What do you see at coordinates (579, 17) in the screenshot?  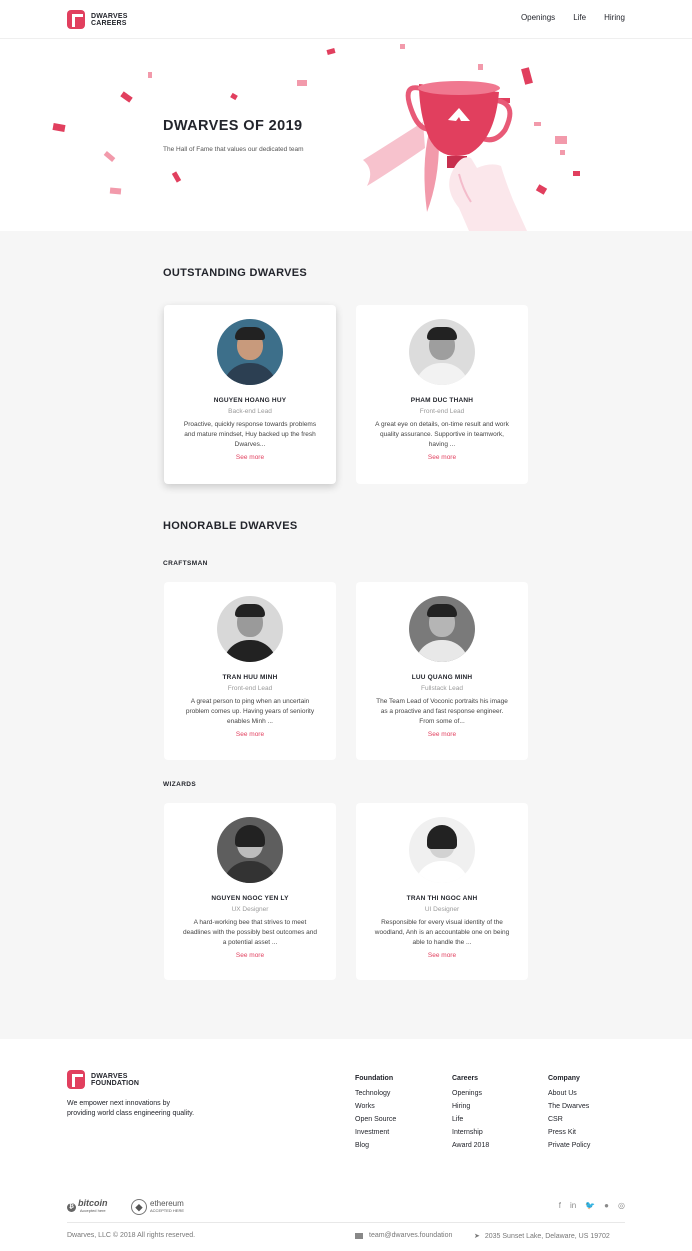 I see `nav-life: Life` at bounding box center [579, 17].